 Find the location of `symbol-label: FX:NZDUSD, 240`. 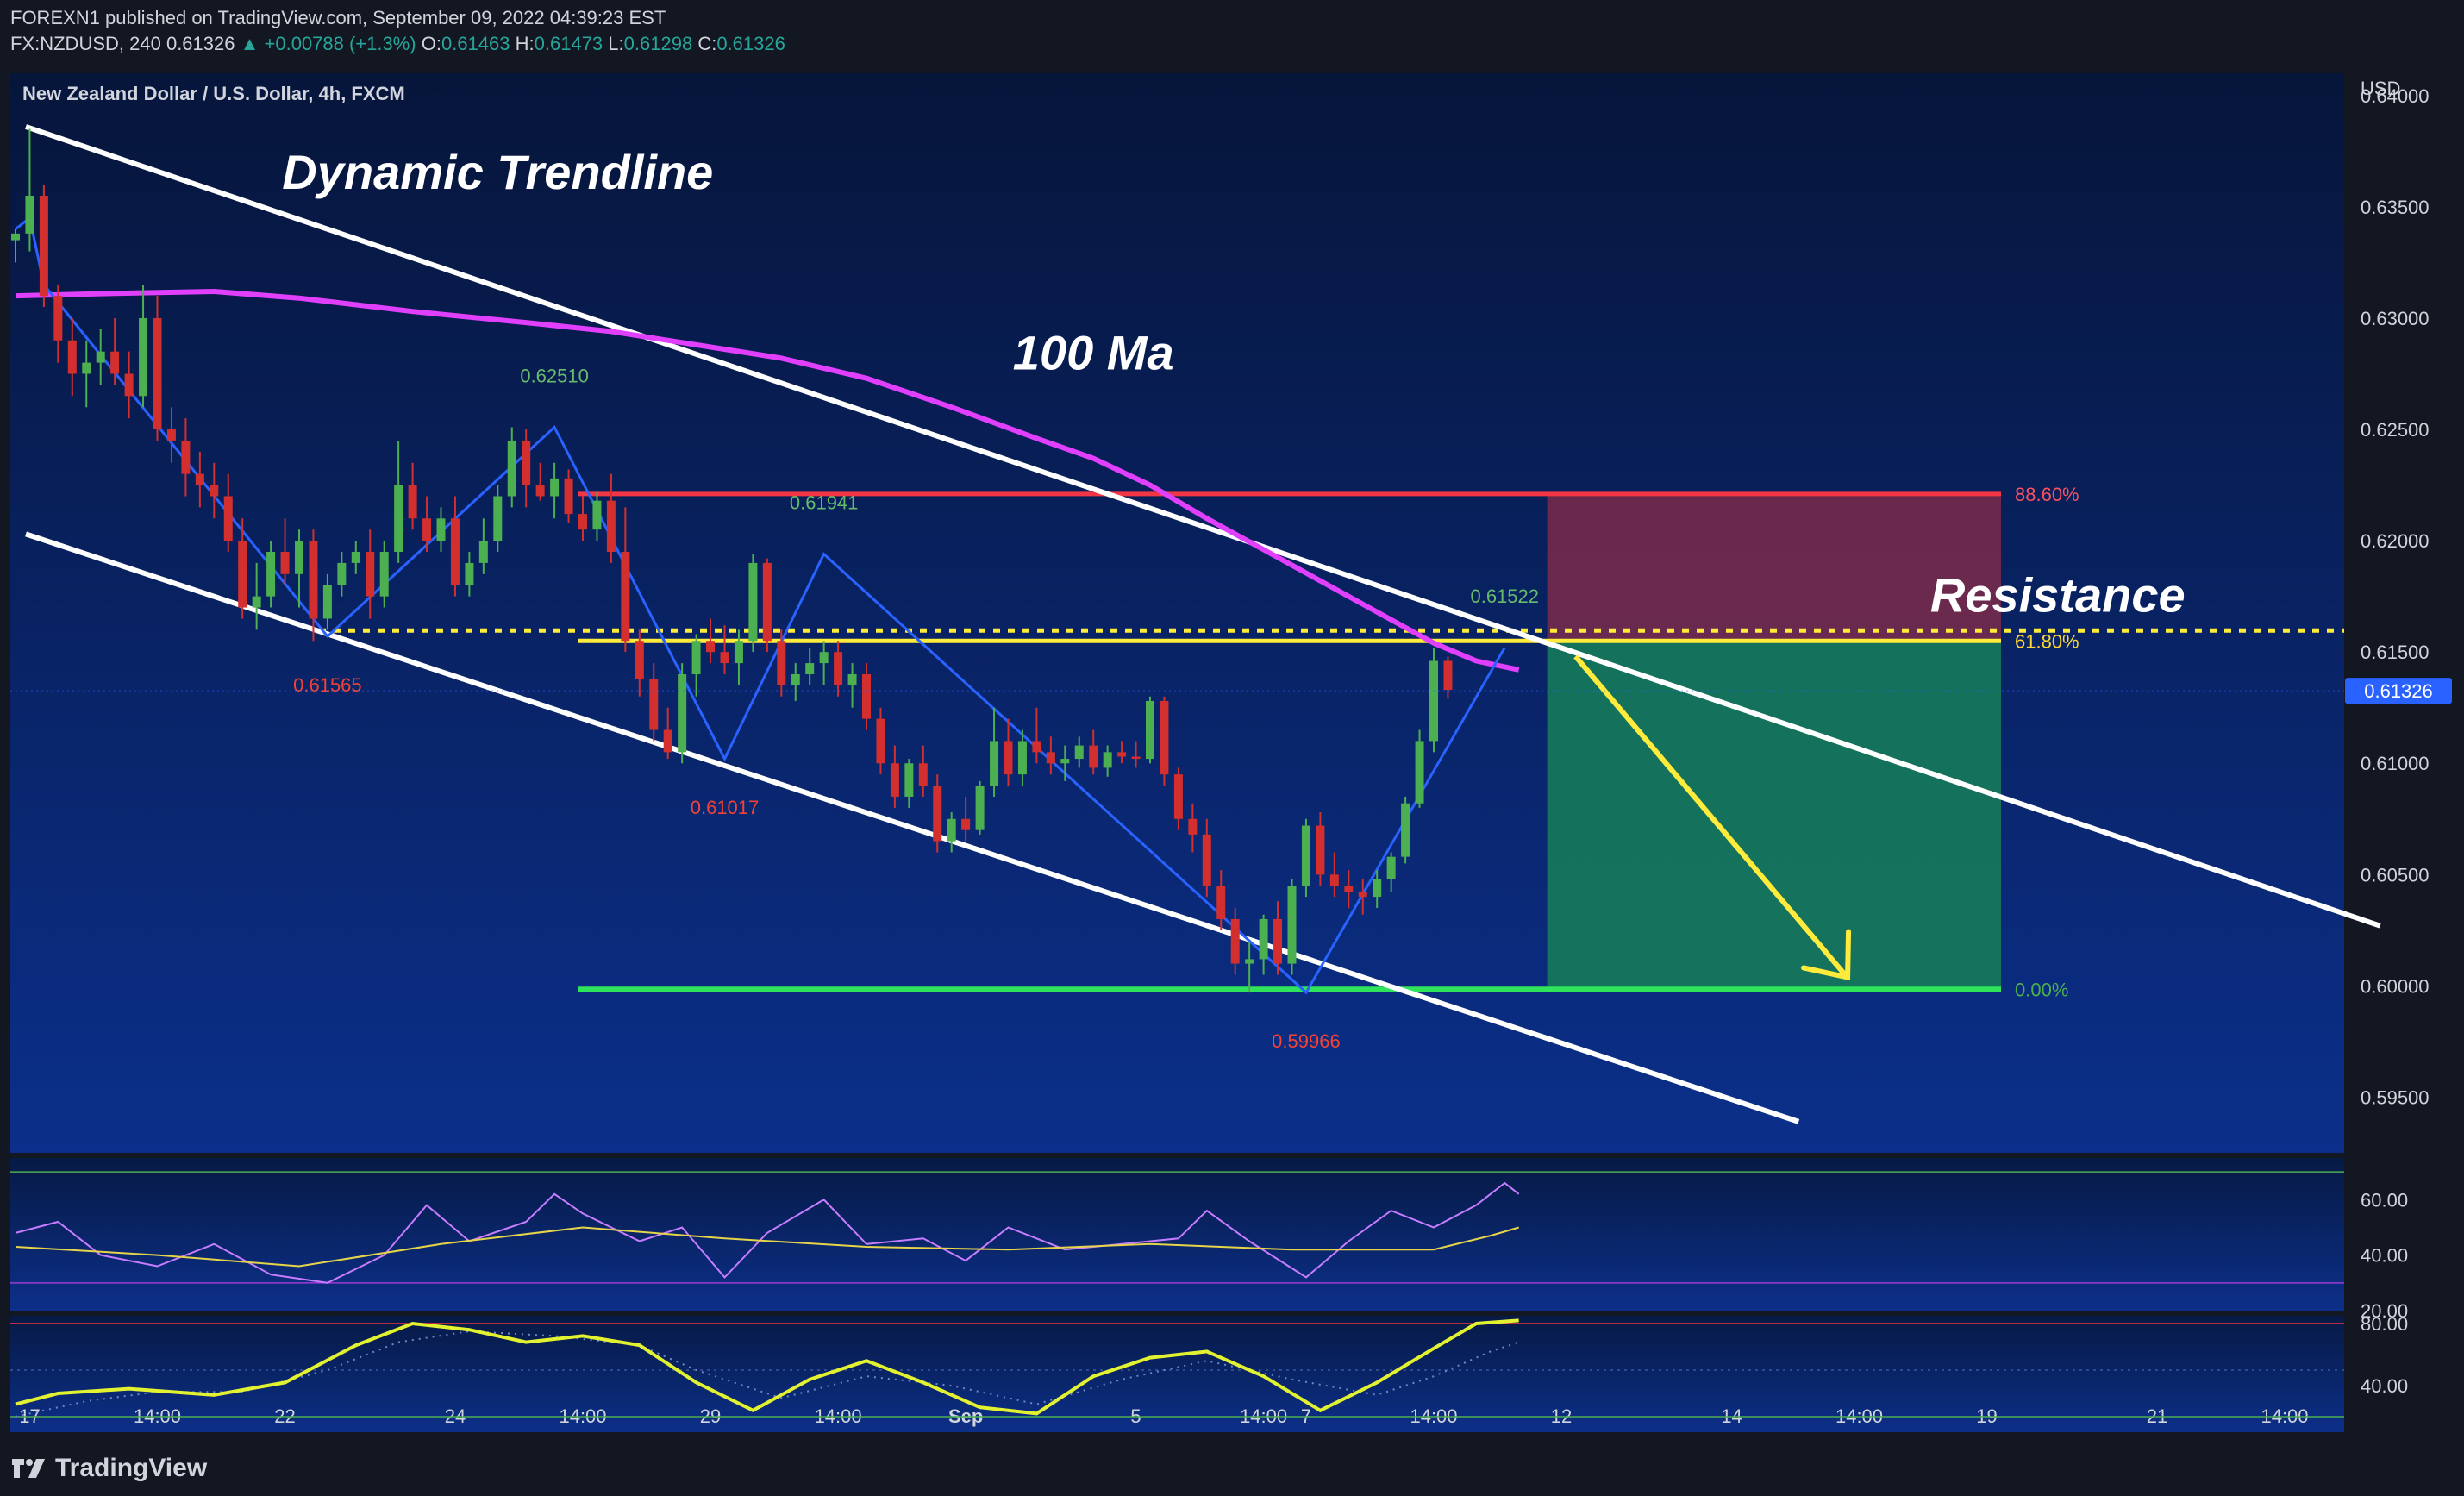

symbol-label: FX:NZDUSD, 240 is located at coordinates (85, 43).